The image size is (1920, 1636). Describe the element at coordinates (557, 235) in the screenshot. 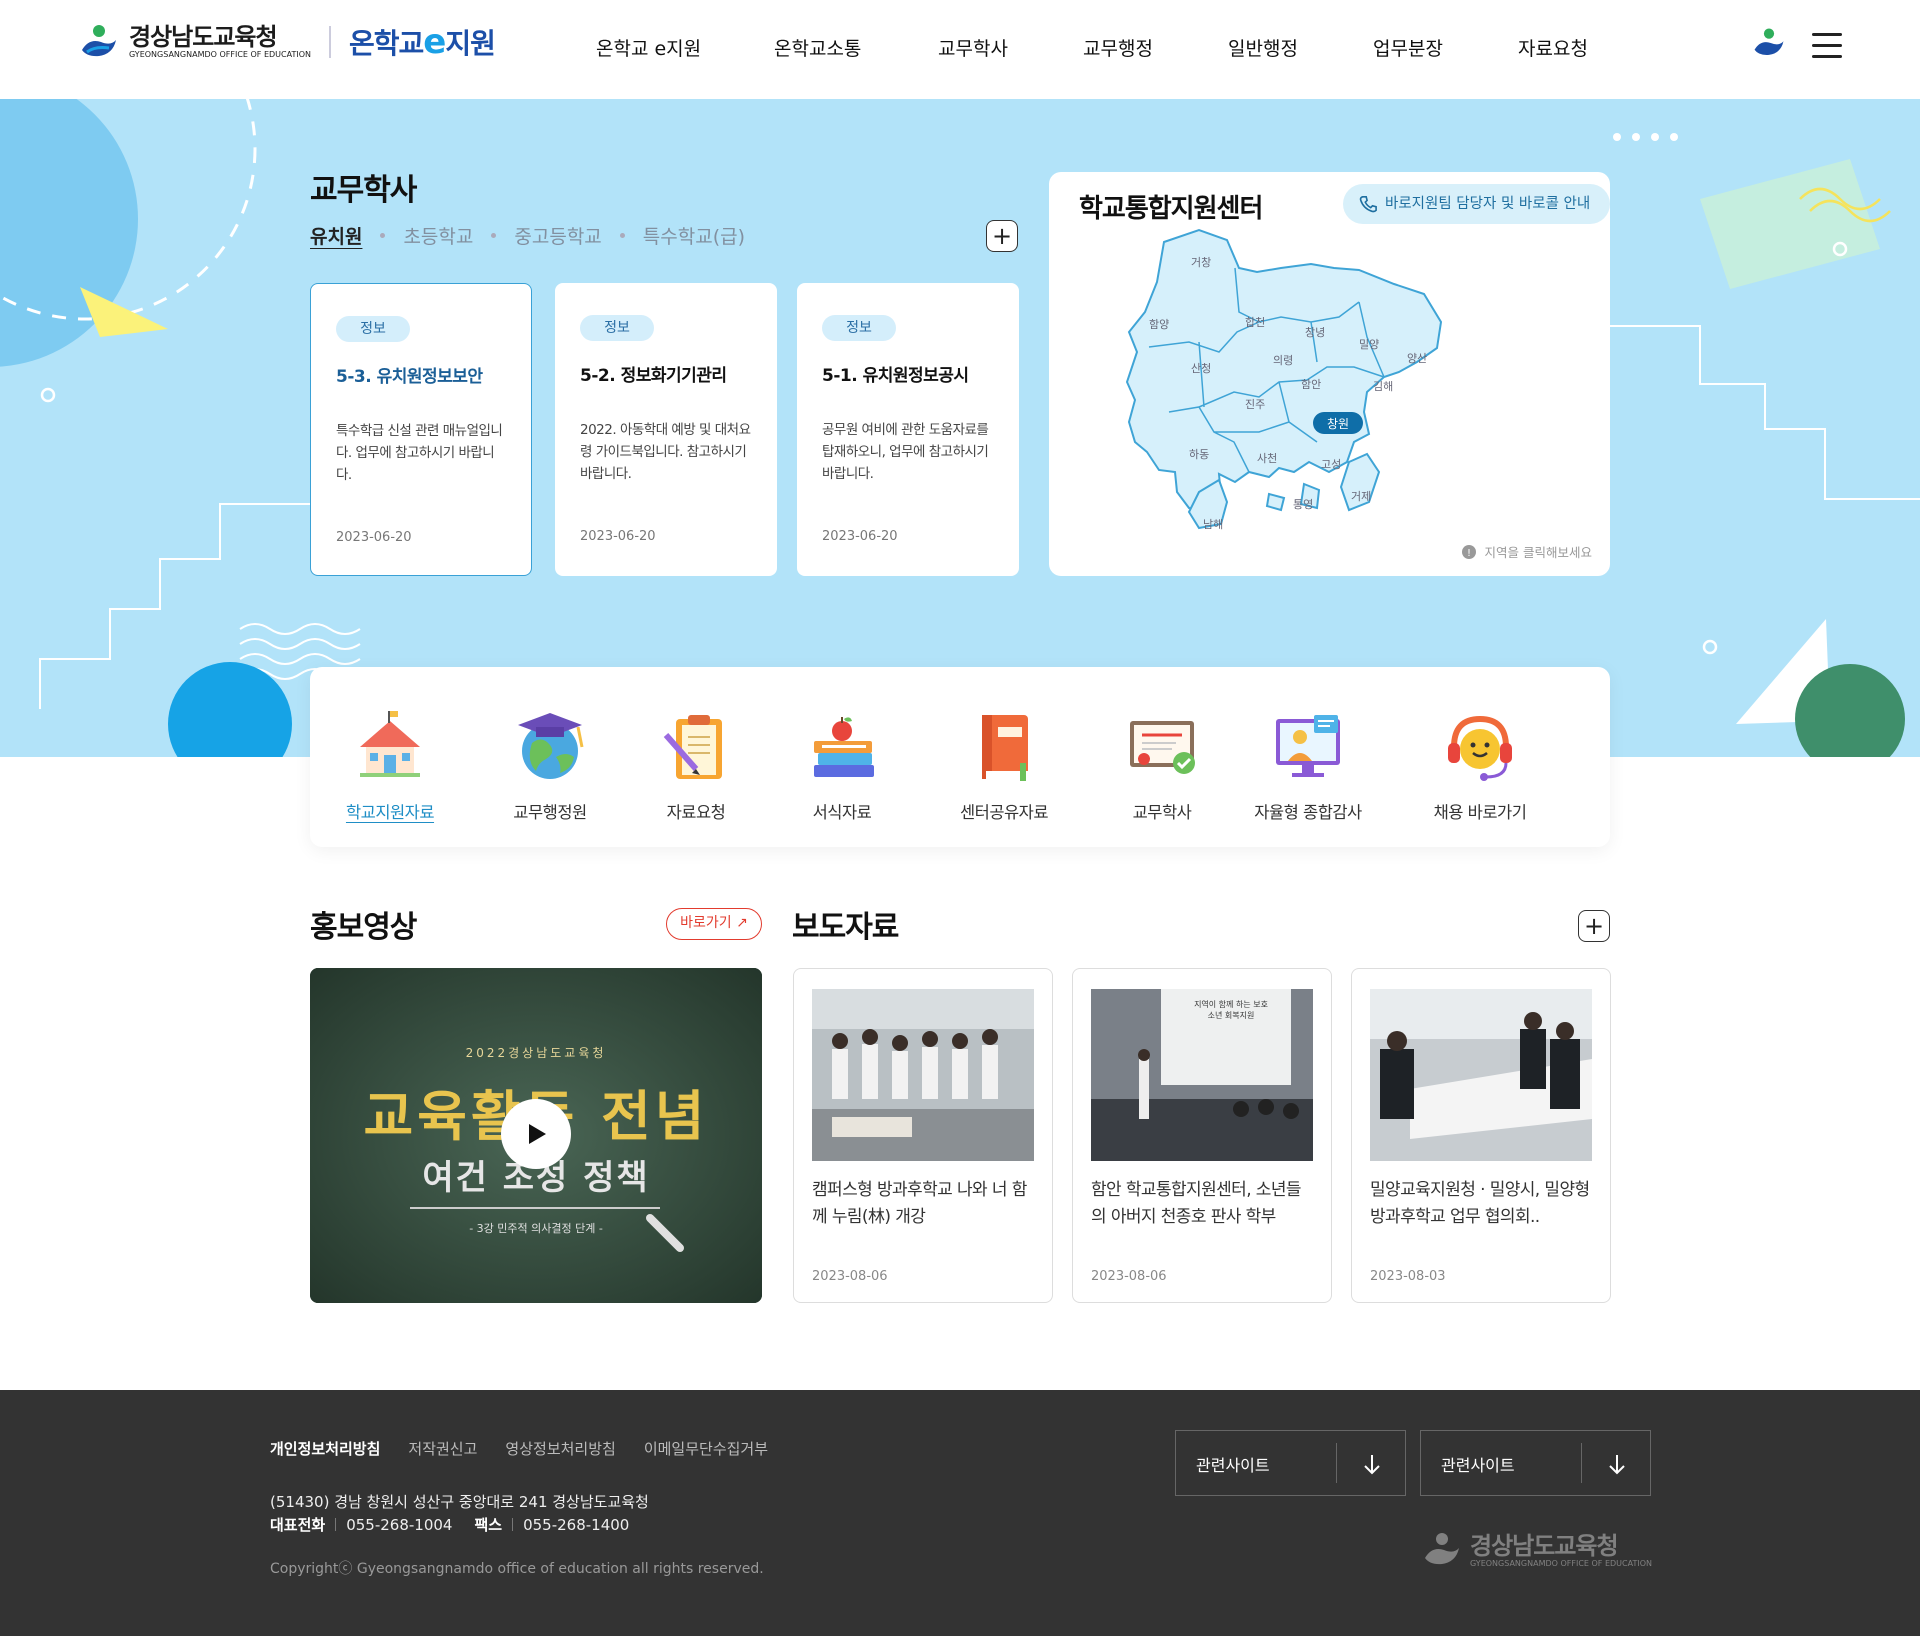

I see `tab-secondary: 중고등학교` at that location.